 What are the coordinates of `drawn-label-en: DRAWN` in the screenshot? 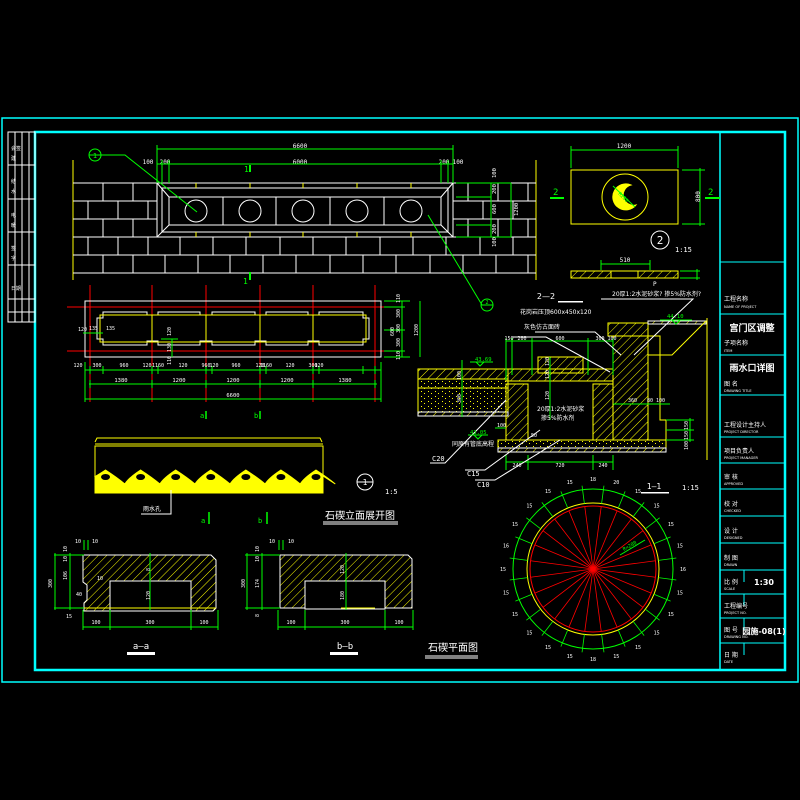 It's located at (731, 565).